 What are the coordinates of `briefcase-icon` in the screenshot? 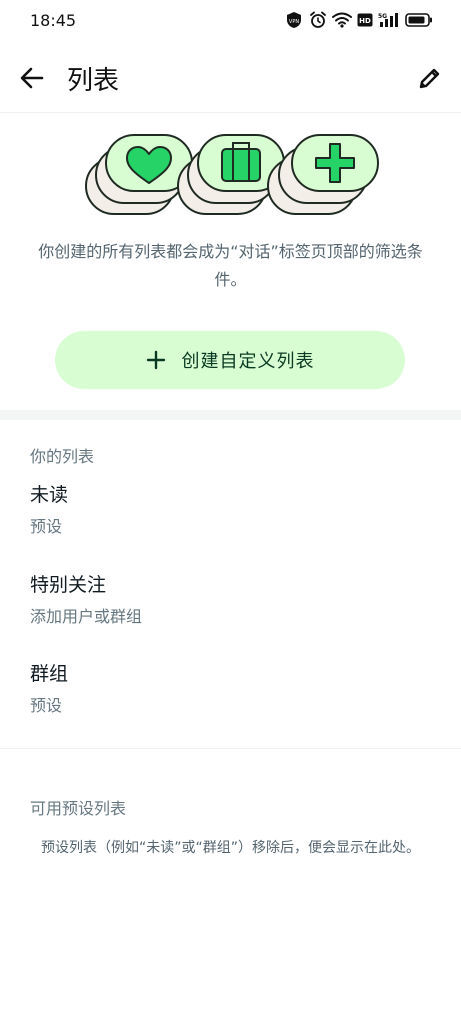 It's located at (241, 162).